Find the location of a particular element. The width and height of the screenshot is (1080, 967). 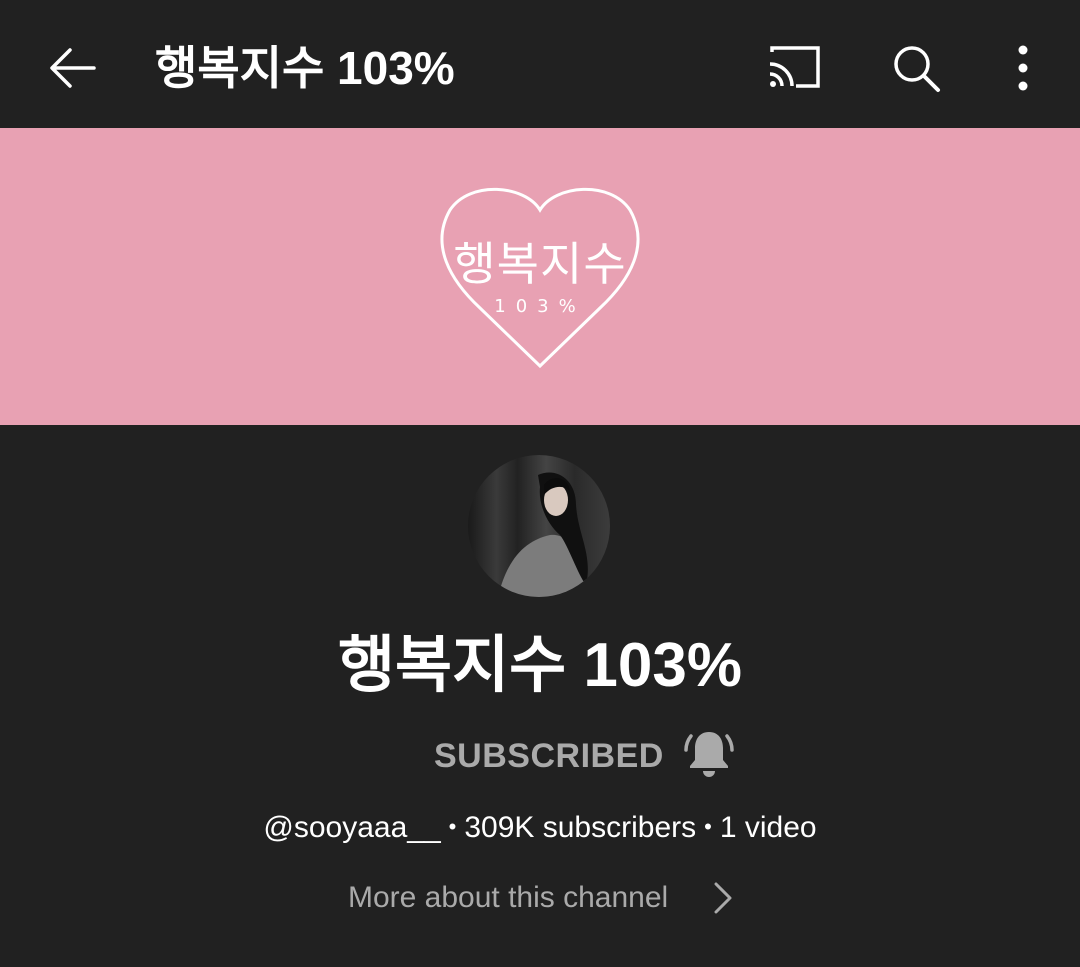

top-app-bar: 행복지수 103% is located at coordinates (540, 64).